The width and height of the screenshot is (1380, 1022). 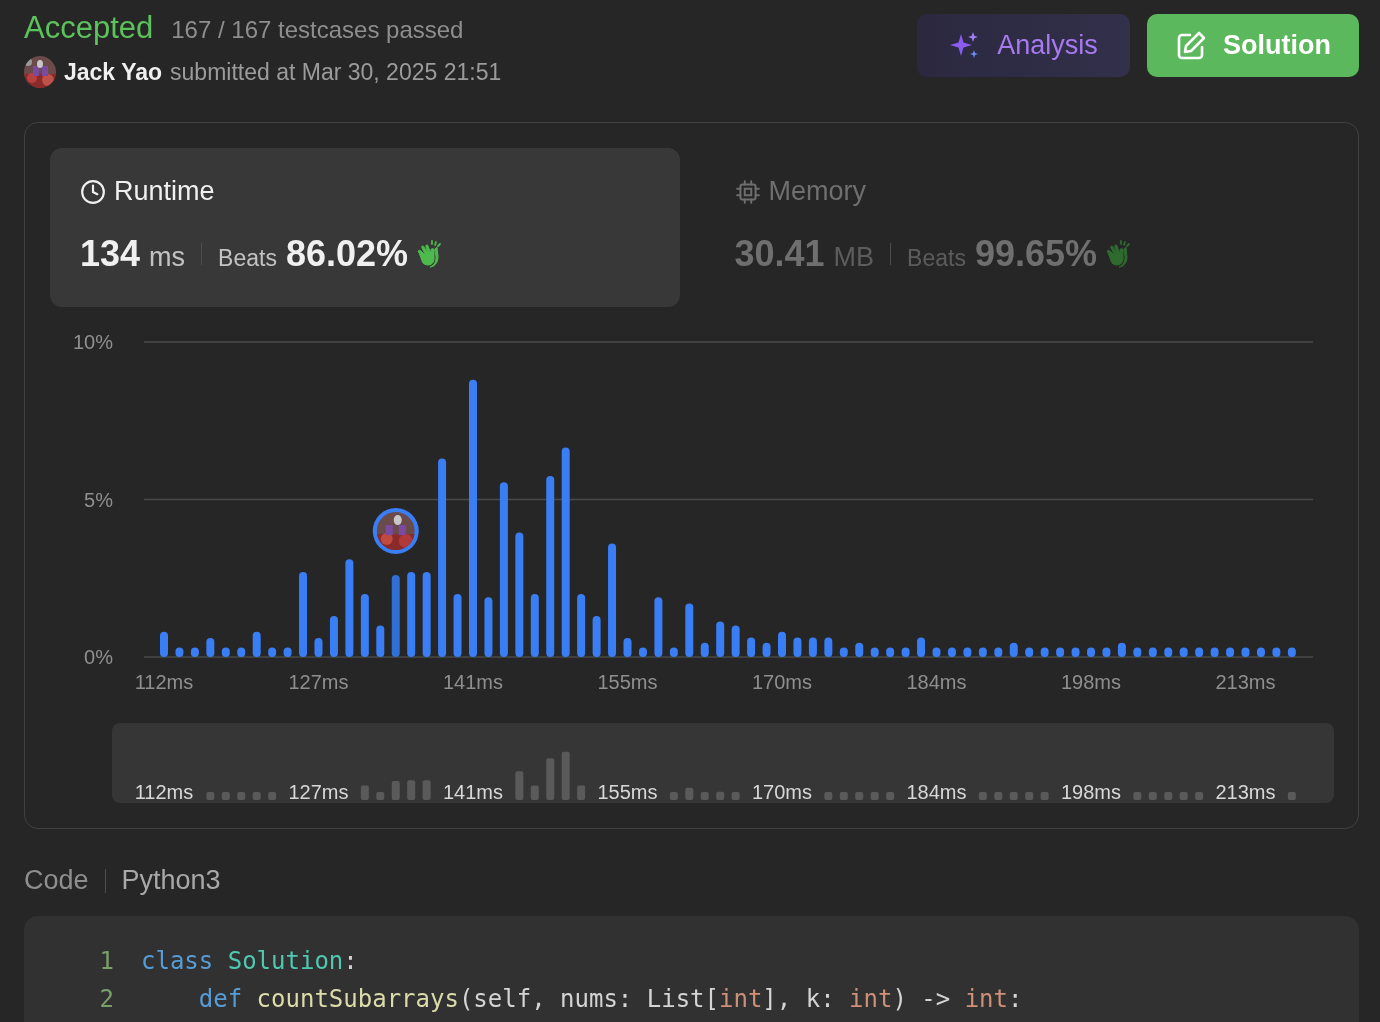 What do you see at coordinates (93, 191) in the screenshot?
I see `clock-icon` at bounding box center [93, 191].